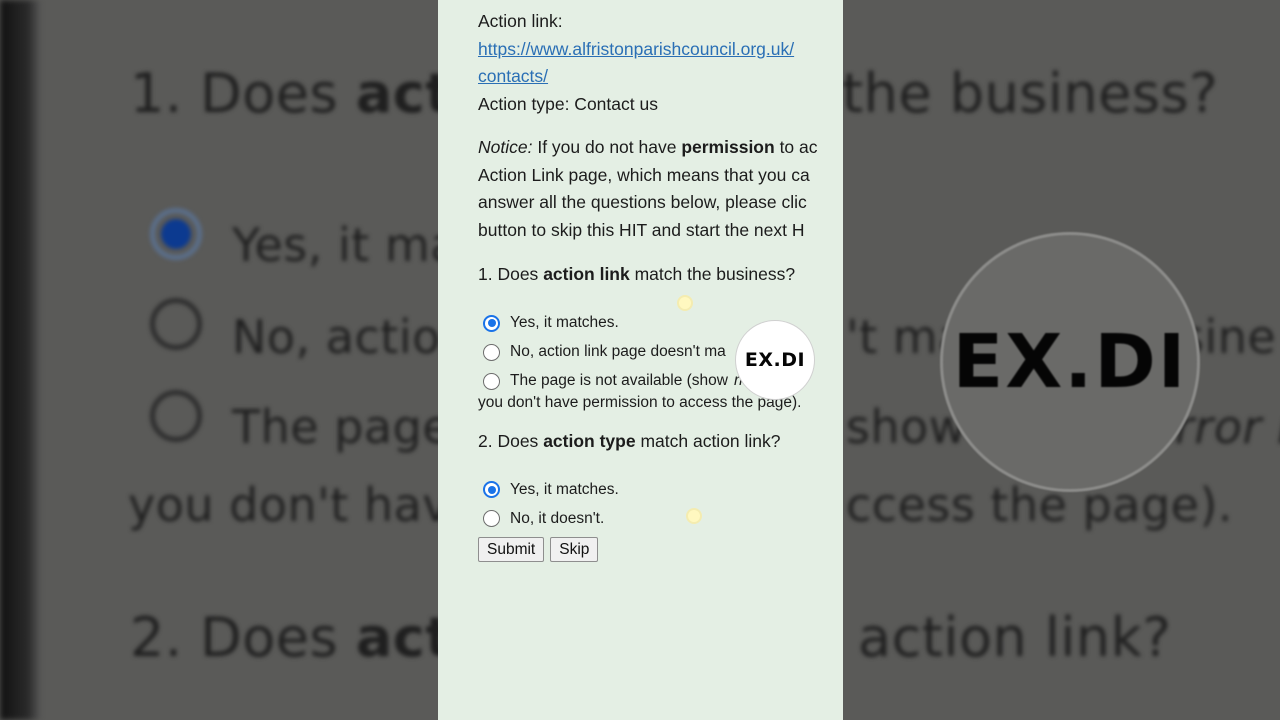 The image size is (1280, 720). What do you see at coordinates (660, 518) in the screenshot?
I see `q2-option-no: No, it doesn't.` at bounding box center [660, 518].